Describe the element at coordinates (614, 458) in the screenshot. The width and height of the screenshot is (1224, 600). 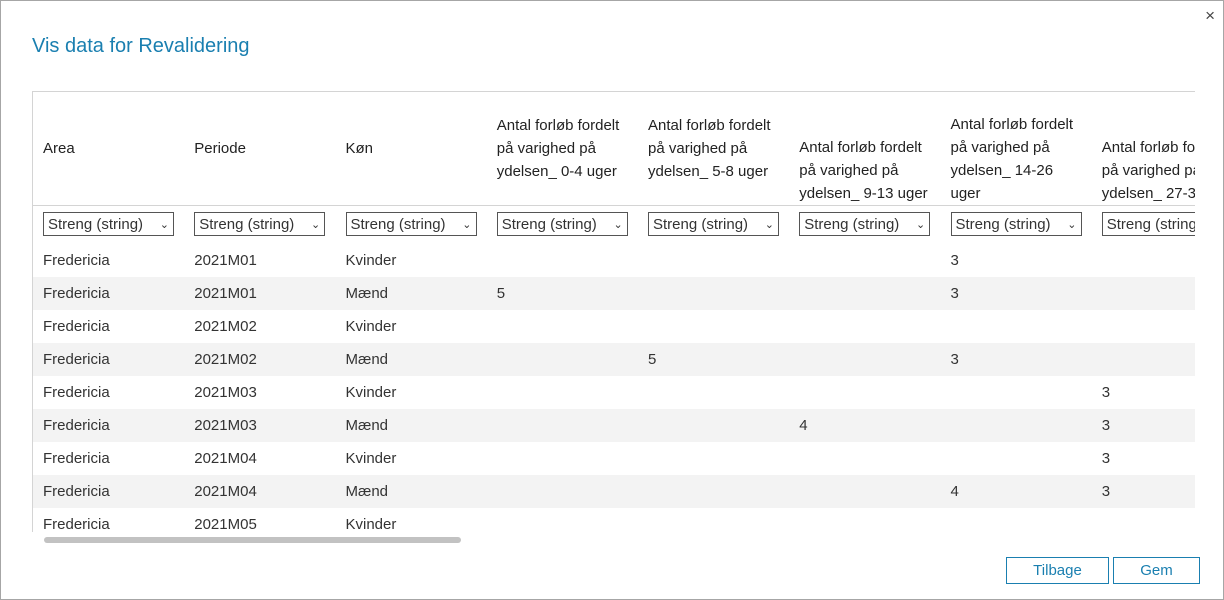
I see `table-row: Fredericia 2021M04 Kvinder 3` at that location.